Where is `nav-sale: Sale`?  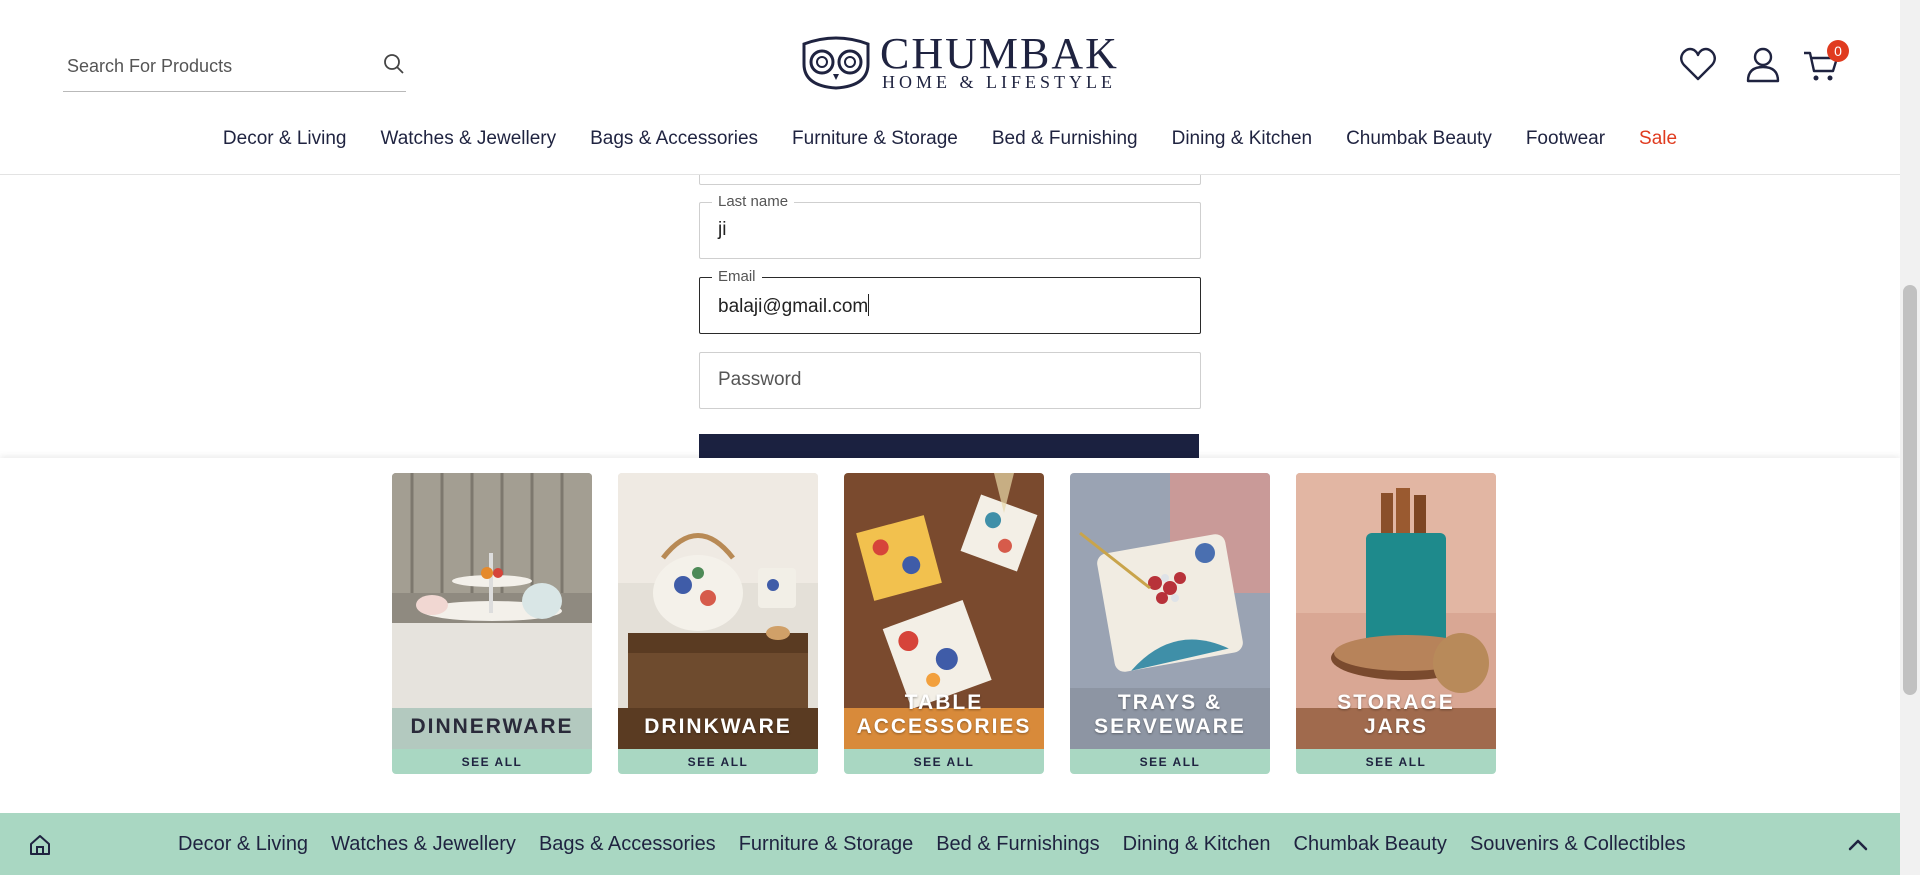 nav-sale: Sale is located at coordinates (1658, 145).